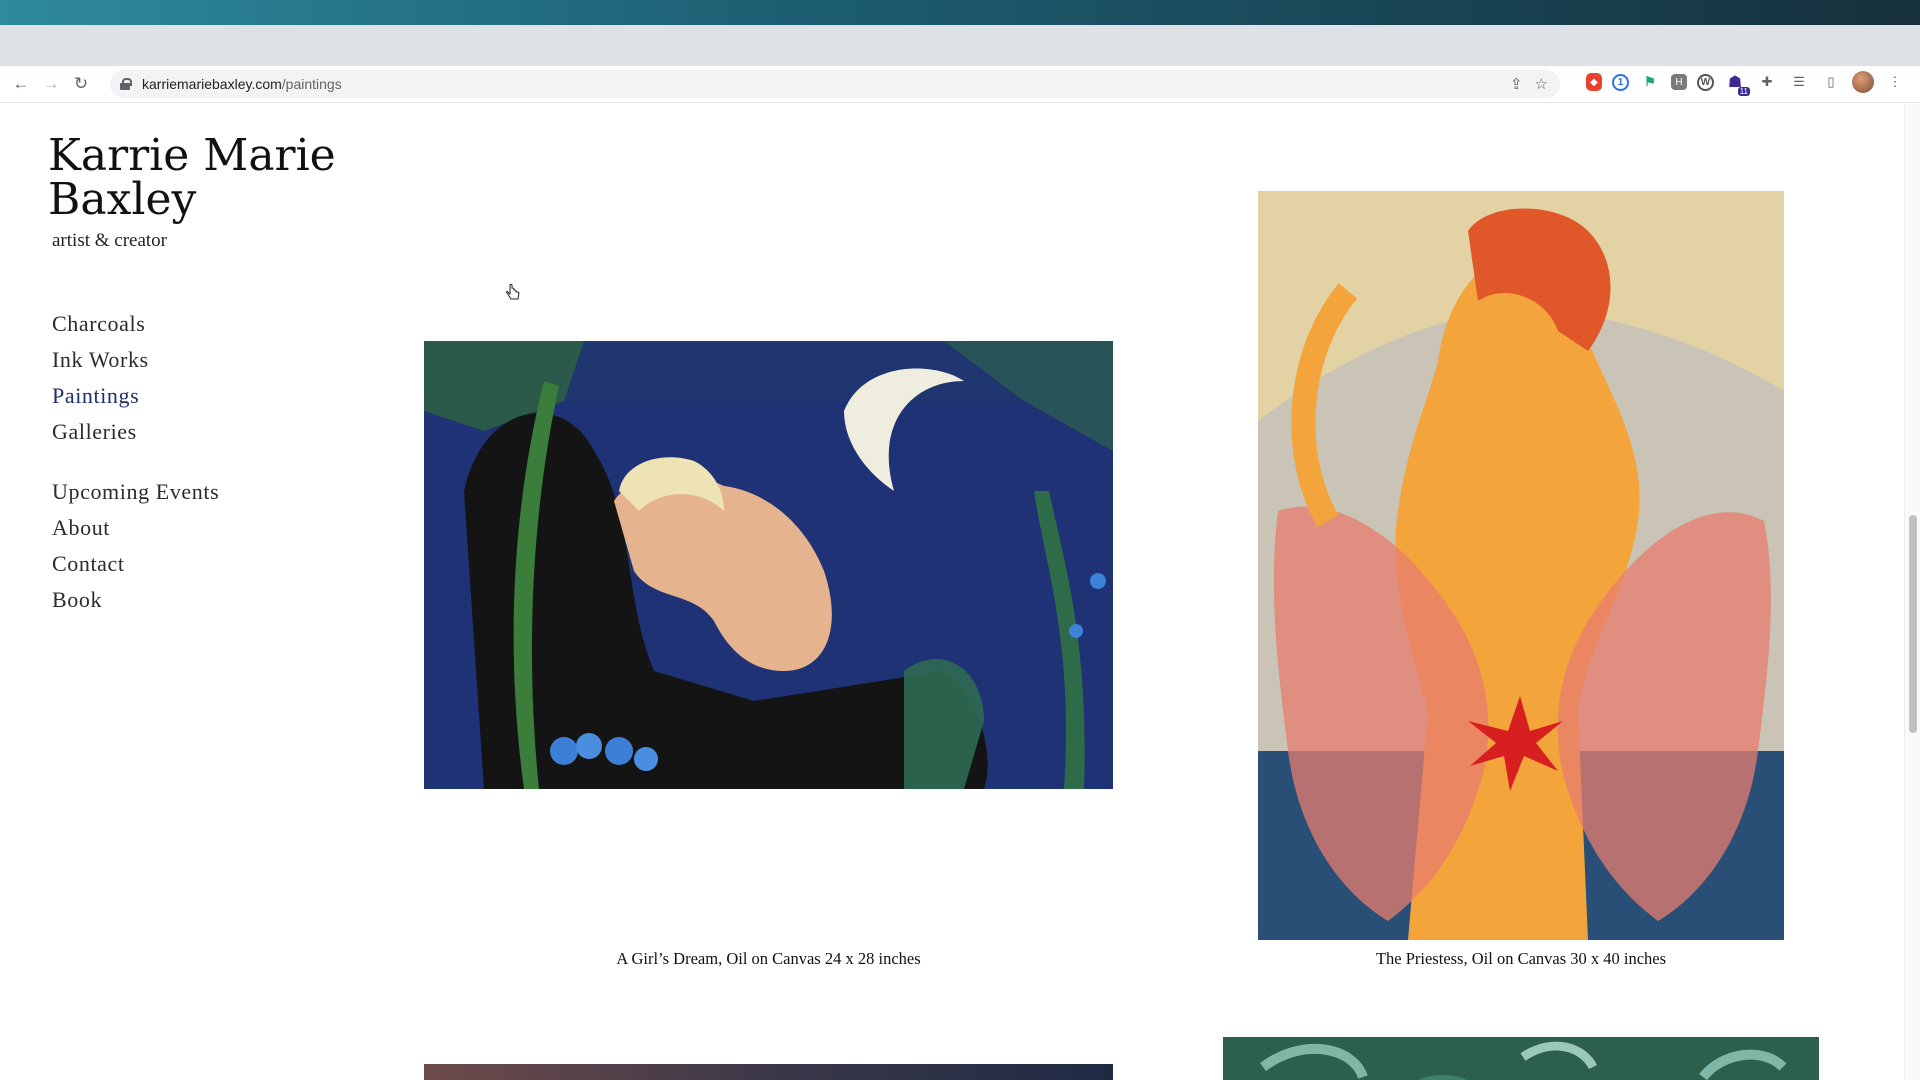 Image resolution: width=1920 pixels, height=1080 pixels. Describe the element at coordinates (100, 396) in the screenshot. I see `nav-paintings: Paintings` at that location.